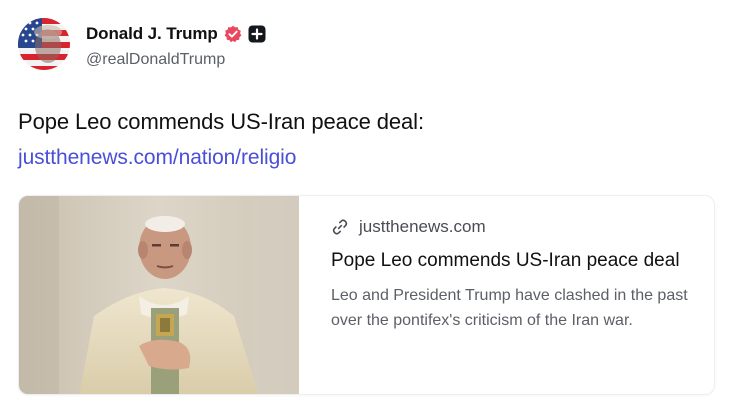 The width and height of the screenshot is (730, 401). I want to click on plus-badge-icon, so click(257, 34).